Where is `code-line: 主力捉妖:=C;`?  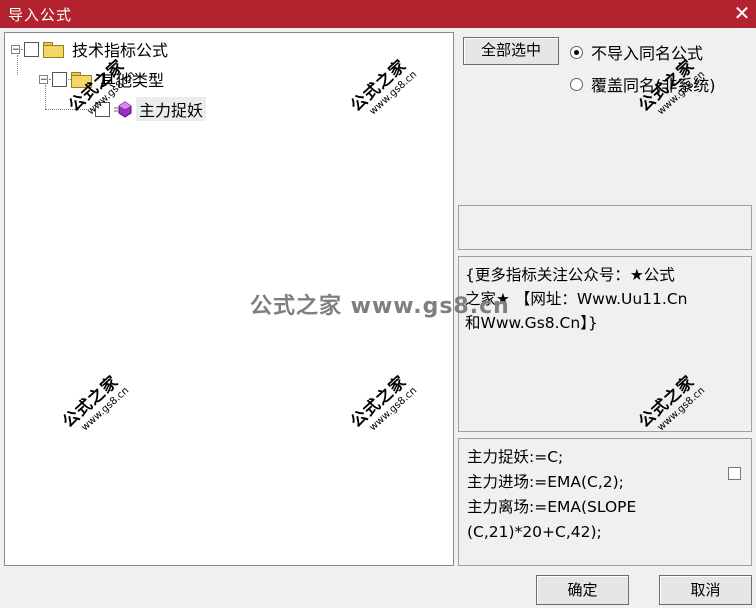 code-line: 主力捉妖:=C; is located at coordinates (515, 457).